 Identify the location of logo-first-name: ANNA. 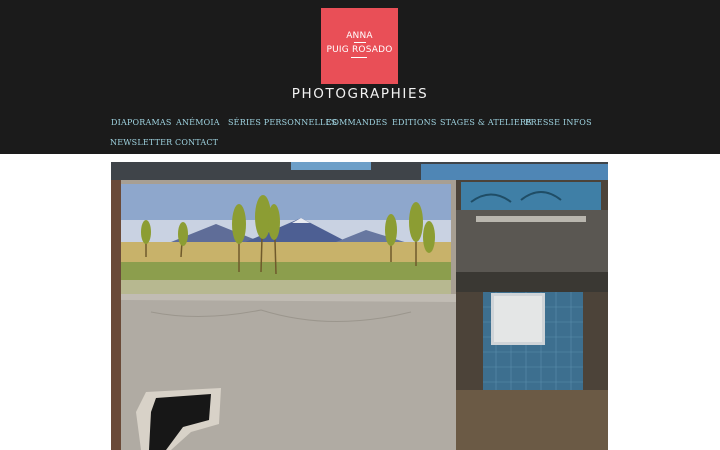
(359, 36).